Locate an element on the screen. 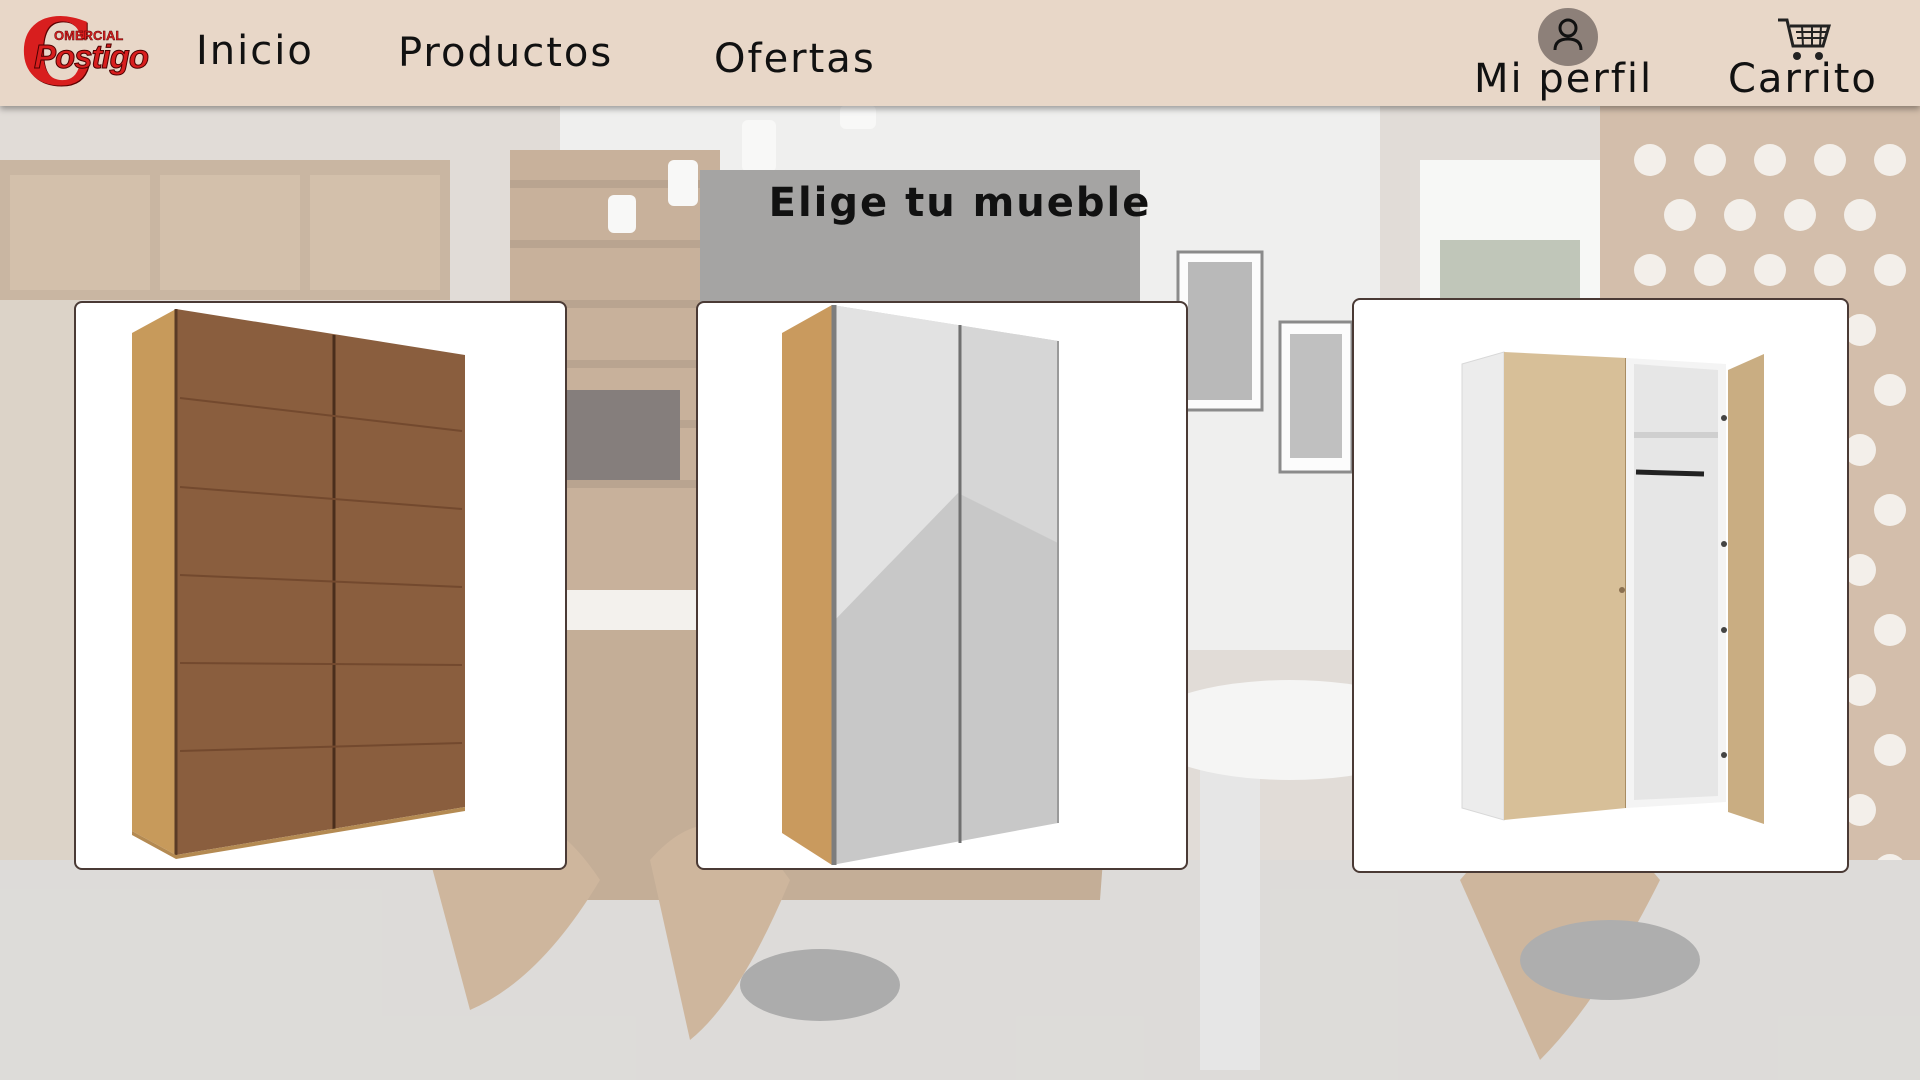 This screenshot has height=1080, width=1920. nav-link-ofertas: Ofertas is located at coordinates (795, 59).